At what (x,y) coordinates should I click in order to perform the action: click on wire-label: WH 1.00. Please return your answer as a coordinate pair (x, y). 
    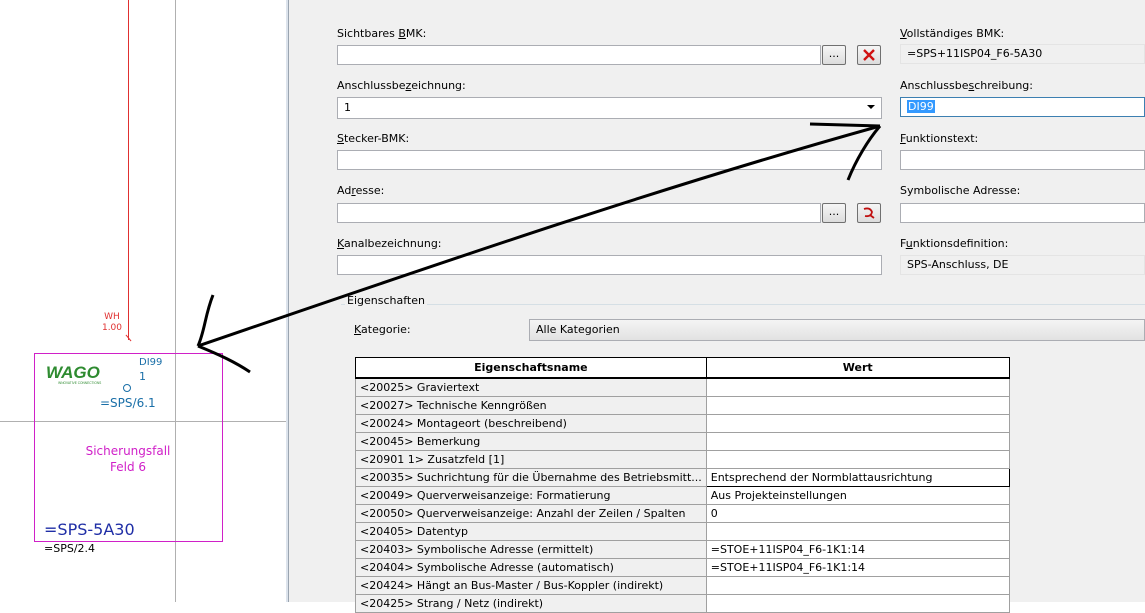
    Looking at the image, I should click on (112, 323).